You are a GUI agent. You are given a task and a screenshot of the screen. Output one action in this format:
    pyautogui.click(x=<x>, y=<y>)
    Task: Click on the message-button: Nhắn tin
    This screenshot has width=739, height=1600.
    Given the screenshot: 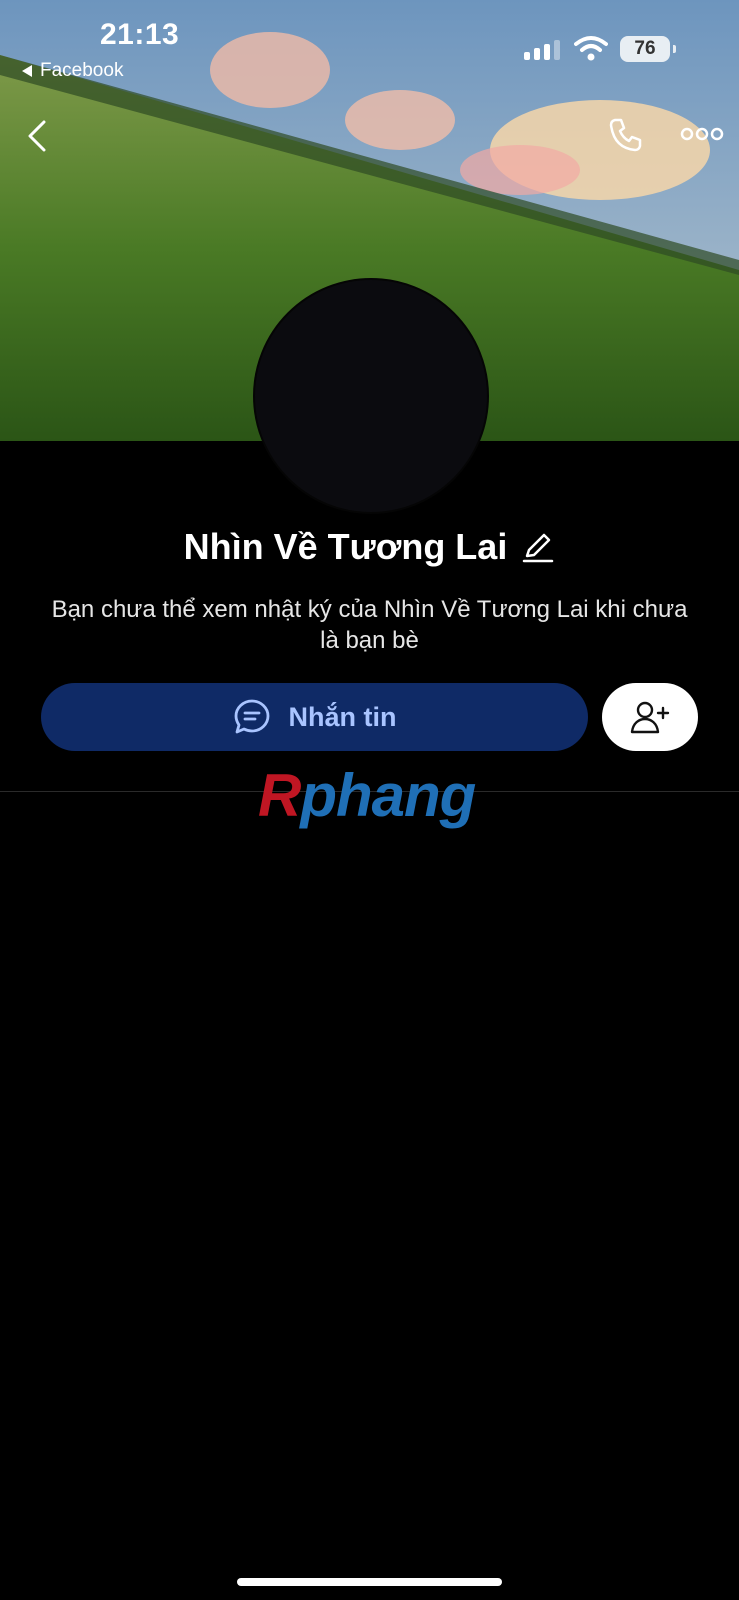 What is the action you would take?
    pyautogui.click(x=314, y=717)
    